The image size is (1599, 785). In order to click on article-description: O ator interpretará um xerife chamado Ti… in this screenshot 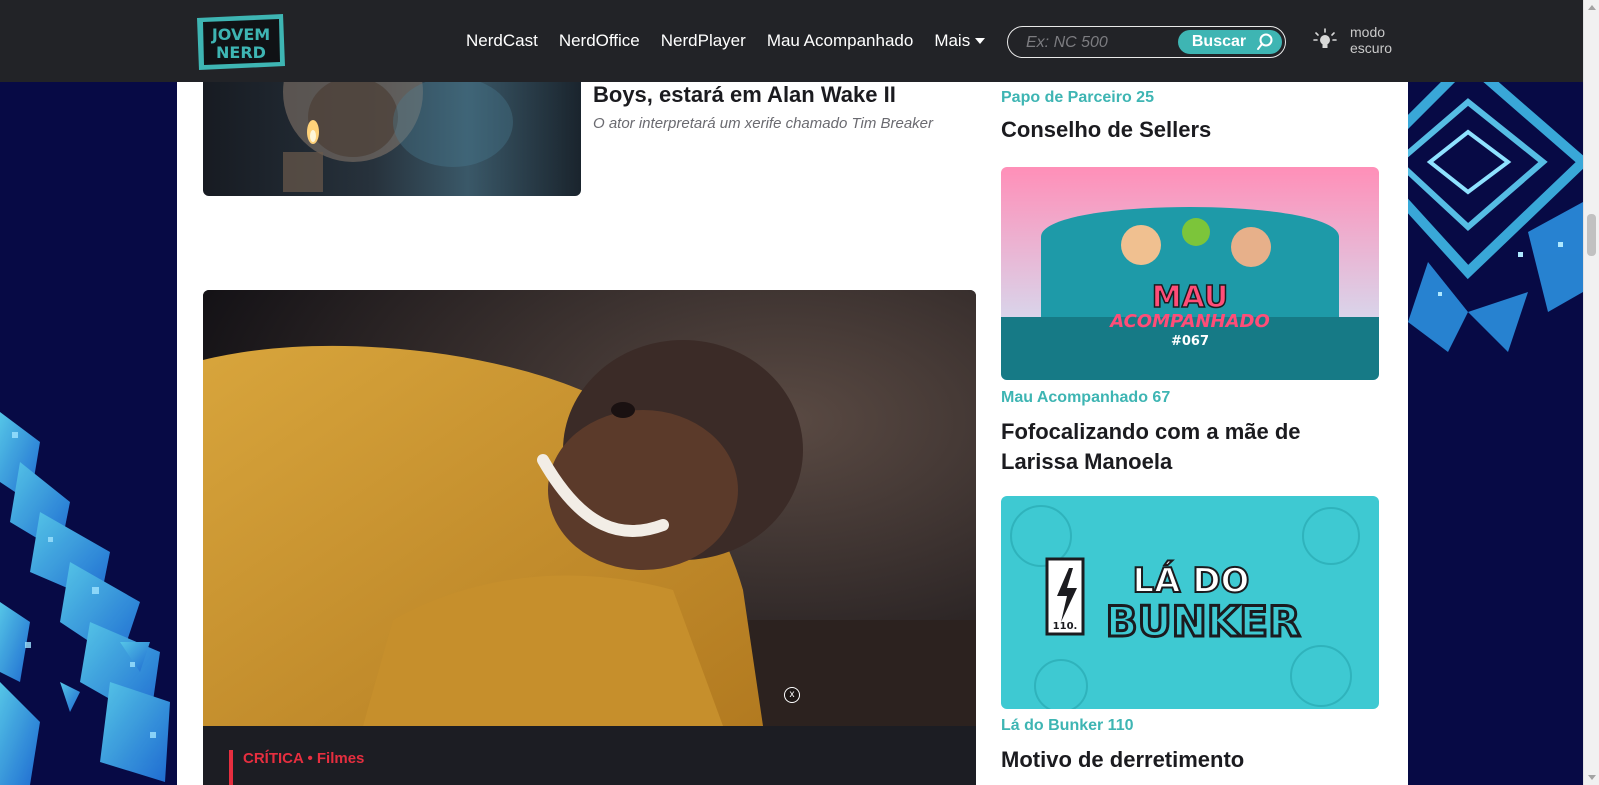, I will do `click(763, 123)`.